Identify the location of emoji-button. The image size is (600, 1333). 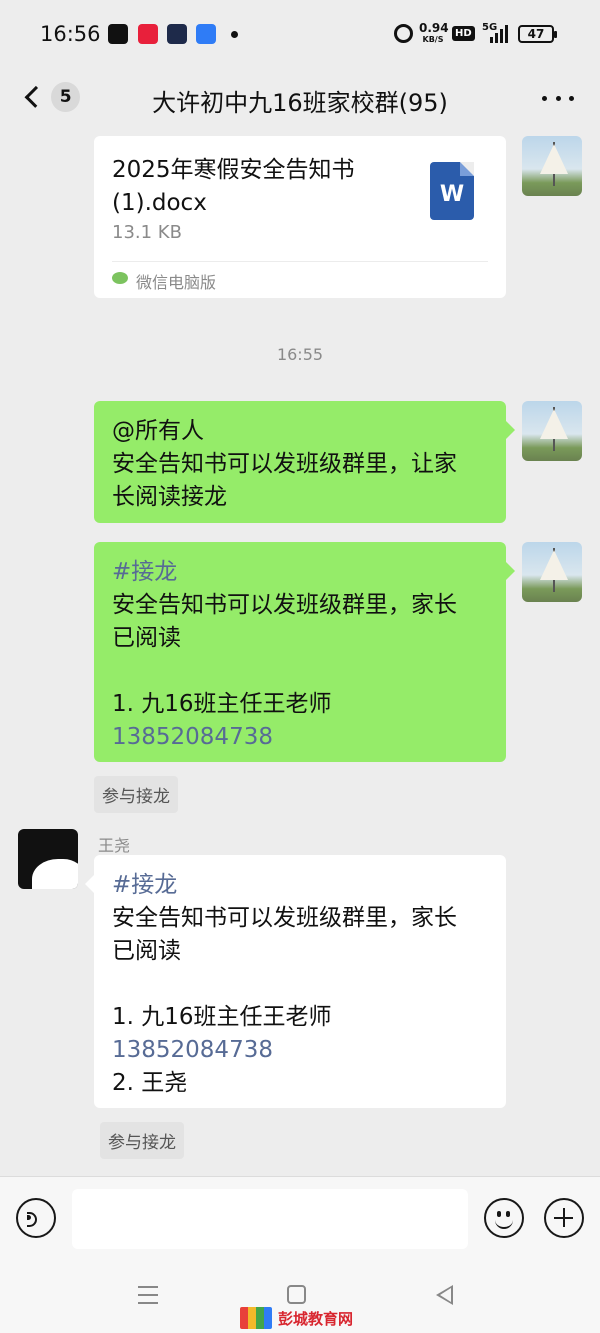
(504, 1218).